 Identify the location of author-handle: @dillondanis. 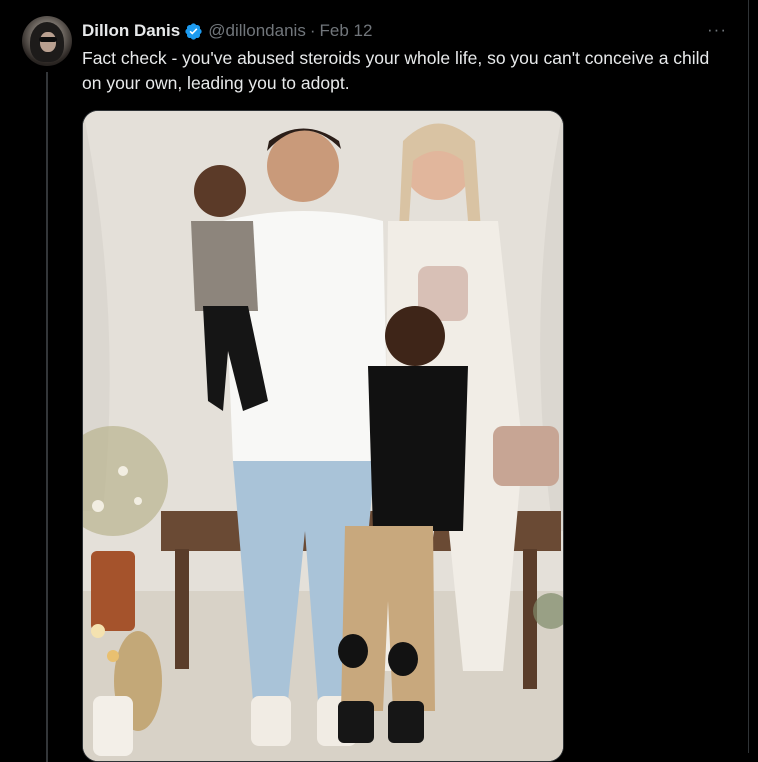
(257, 31).